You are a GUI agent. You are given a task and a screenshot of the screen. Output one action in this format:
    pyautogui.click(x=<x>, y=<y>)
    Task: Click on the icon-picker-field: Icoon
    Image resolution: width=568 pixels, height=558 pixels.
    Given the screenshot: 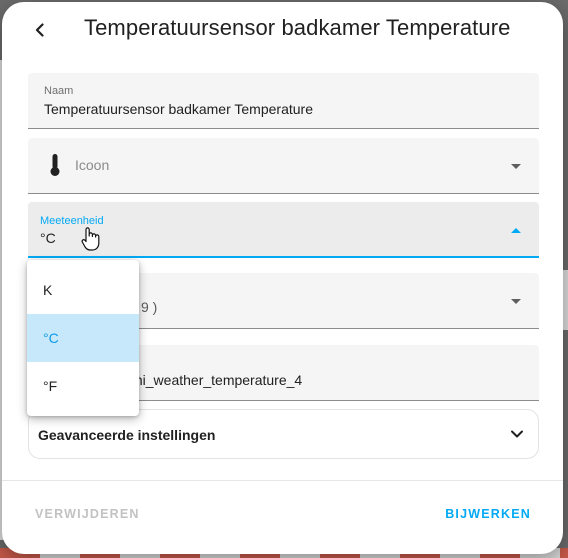 What is the action you would take?
    pyautogui.click(x=283, y=166)
    